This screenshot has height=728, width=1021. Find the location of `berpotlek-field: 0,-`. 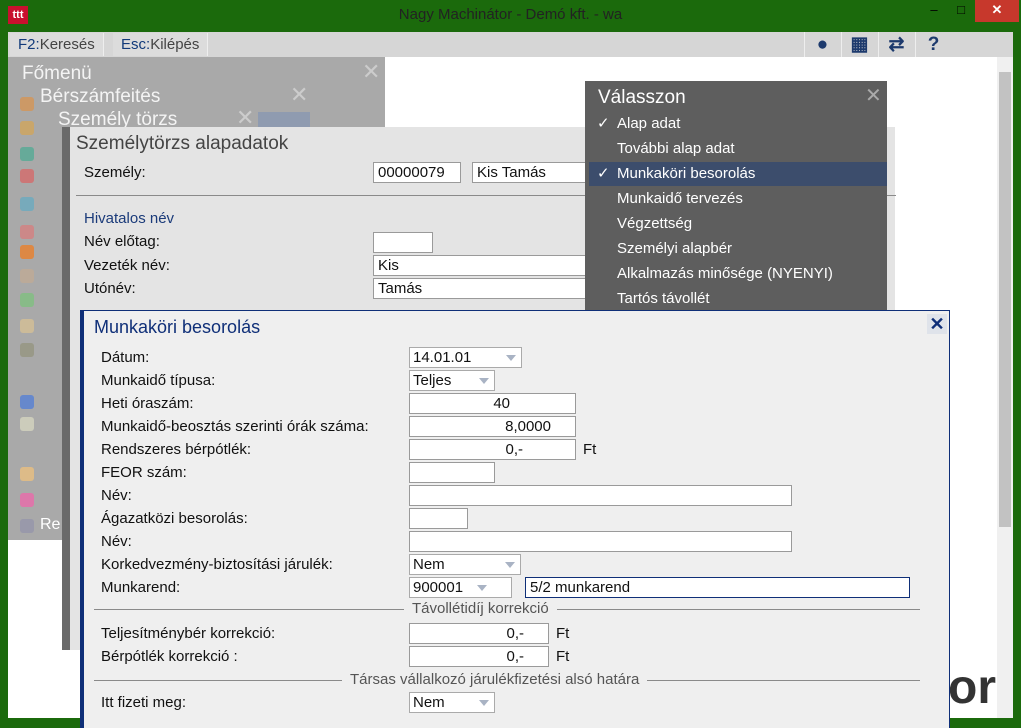

berpotlek-field: 0,- is located at coordinates (479, 656).